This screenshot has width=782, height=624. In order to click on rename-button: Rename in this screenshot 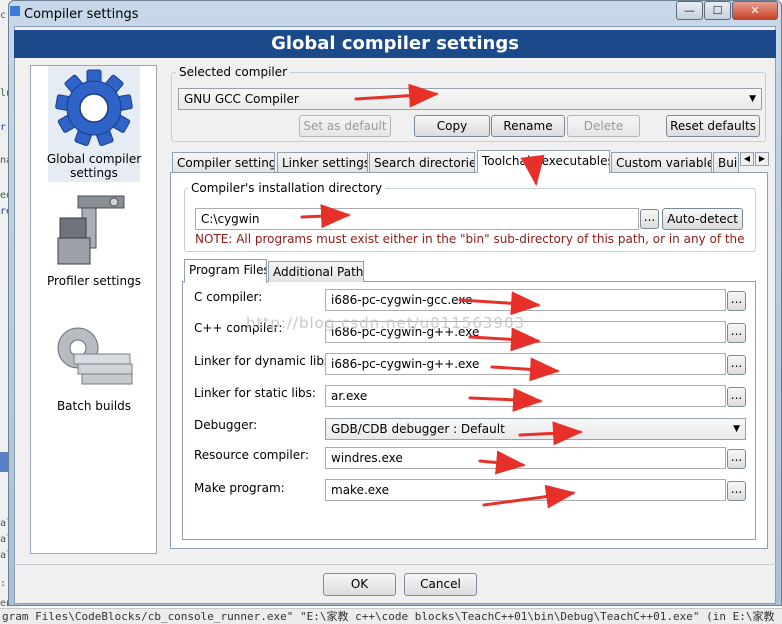, I will do `click(528, 126)`.